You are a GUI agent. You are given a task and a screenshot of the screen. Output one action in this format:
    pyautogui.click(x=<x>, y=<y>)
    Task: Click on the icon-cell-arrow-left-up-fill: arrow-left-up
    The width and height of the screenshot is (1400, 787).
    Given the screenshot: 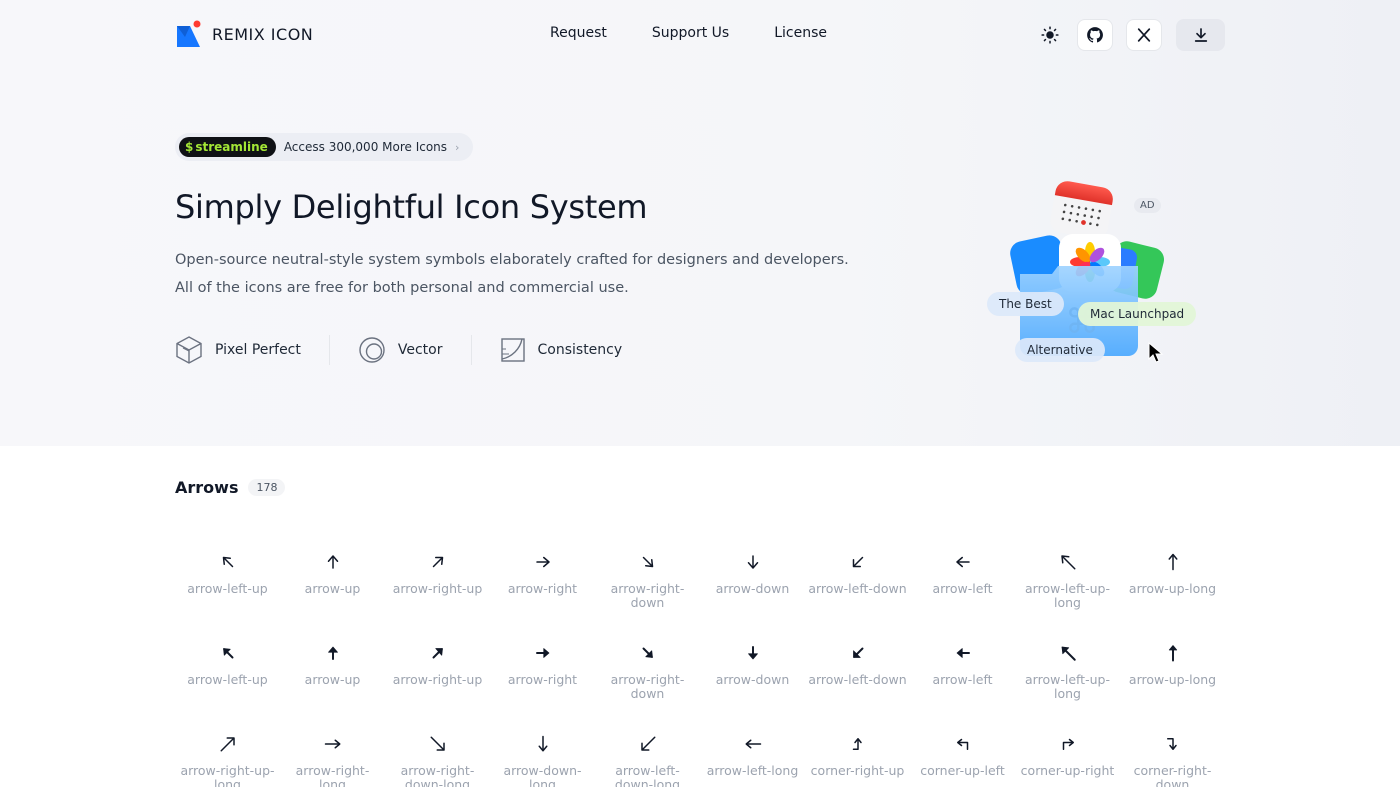 What is the action you would take?
    pyautogui.click(x=227, y=665)
    